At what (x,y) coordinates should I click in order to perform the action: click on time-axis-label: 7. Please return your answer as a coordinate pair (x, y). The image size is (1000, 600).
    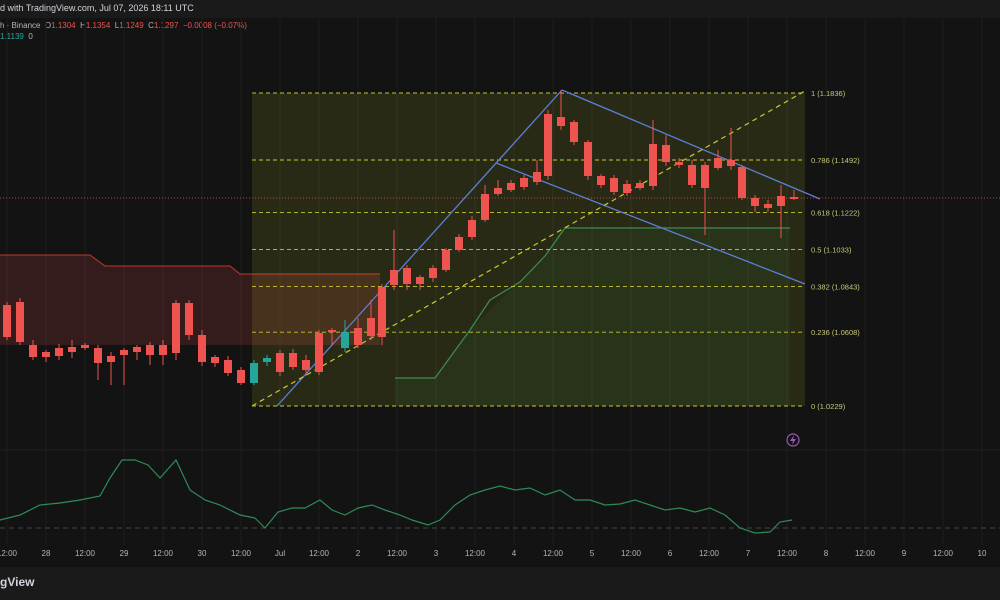
    Looking at the image, I should click on (748, 553).